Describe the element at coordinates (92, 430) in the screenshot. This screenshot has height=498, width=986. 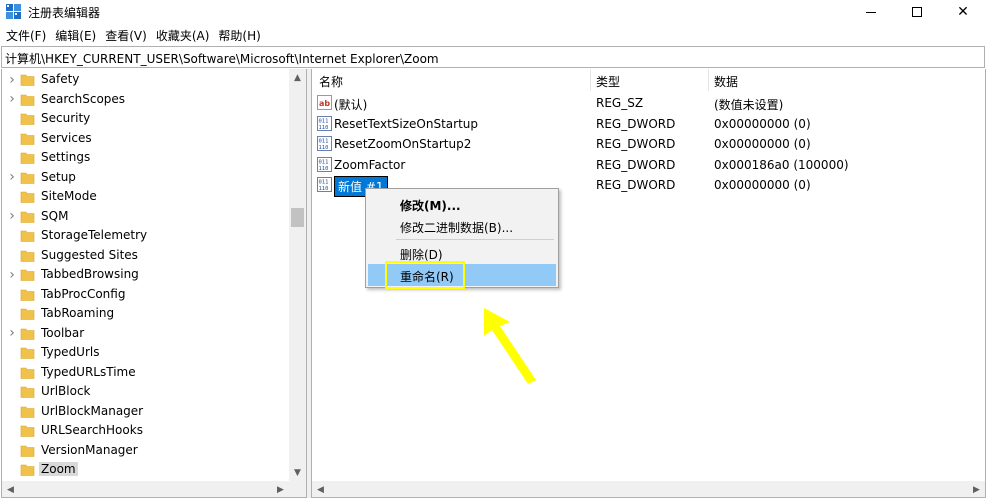
I see `tree-item-label: URLSearchHooks` at that location.